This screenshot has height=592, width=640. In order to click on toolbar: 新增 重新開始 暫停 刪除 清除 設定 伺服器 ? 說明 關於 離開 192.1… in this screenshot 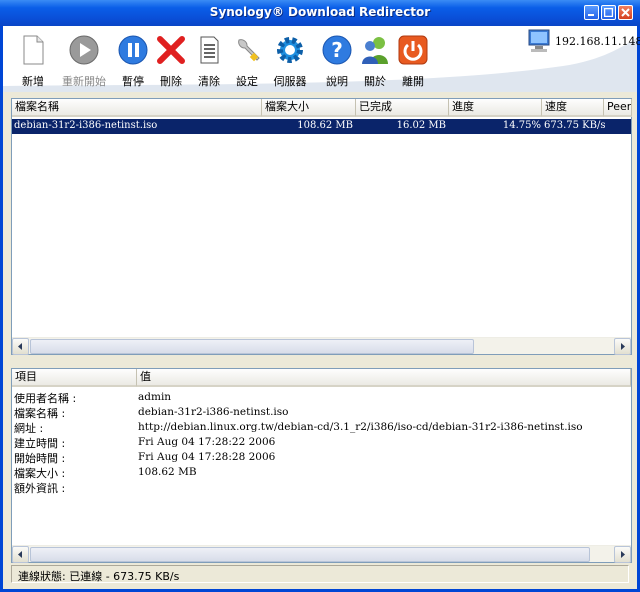, I will do `click(321, 59)`.